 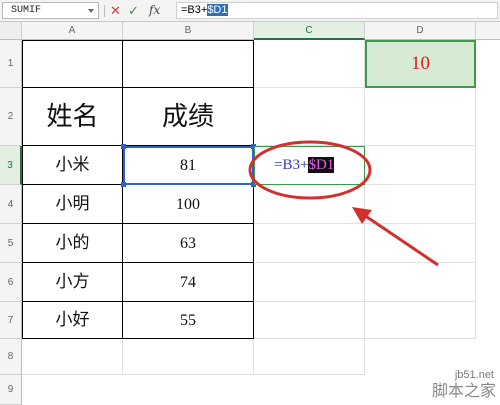 What do you see at coordinates (154, 10) in the screenshot?
I see `fx-icon: fx` at bounding box center [154, 10].